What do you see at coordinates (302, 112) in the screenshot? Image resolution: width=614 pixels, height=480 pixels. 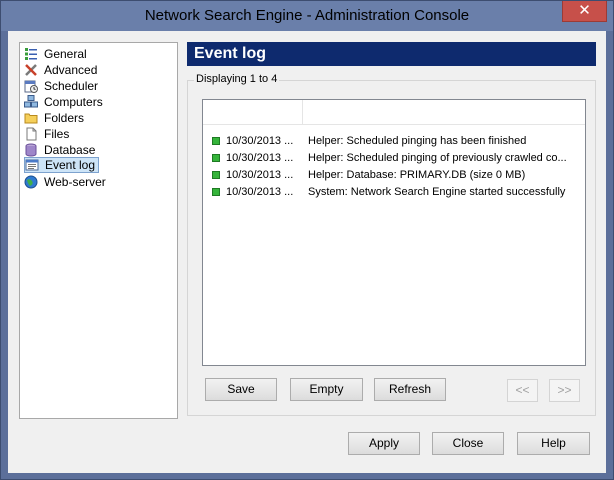 I see `column-separator` at bounding box center [302, 112].